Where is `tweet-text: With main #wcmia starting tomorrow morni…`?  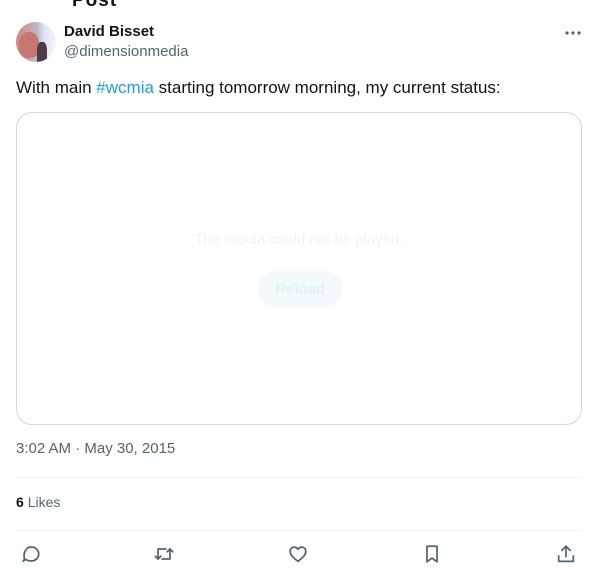
tweet-text: With main #wcmia starting tomorrow morni… is located at coordinates (299, 88).